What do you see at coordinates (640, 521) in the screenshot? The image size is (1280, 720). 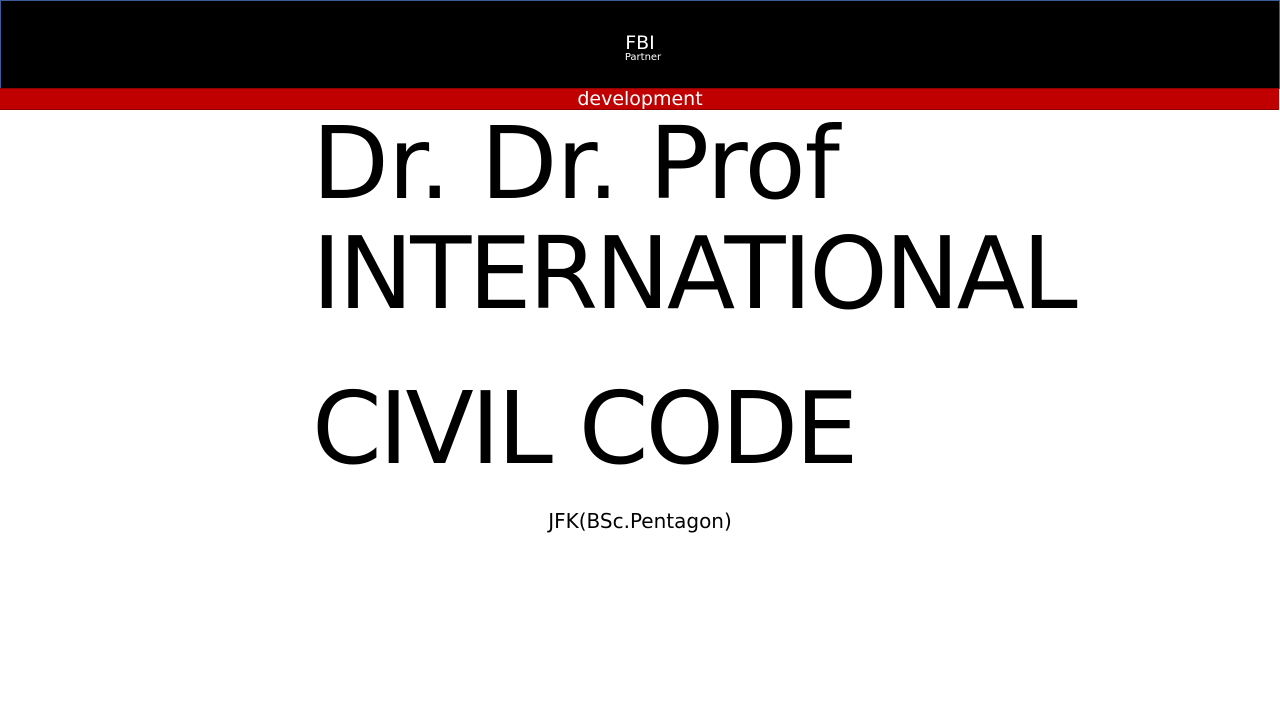 I see `byline: JFK(BSc.Pentagon)` at bounding box center [640, 521].